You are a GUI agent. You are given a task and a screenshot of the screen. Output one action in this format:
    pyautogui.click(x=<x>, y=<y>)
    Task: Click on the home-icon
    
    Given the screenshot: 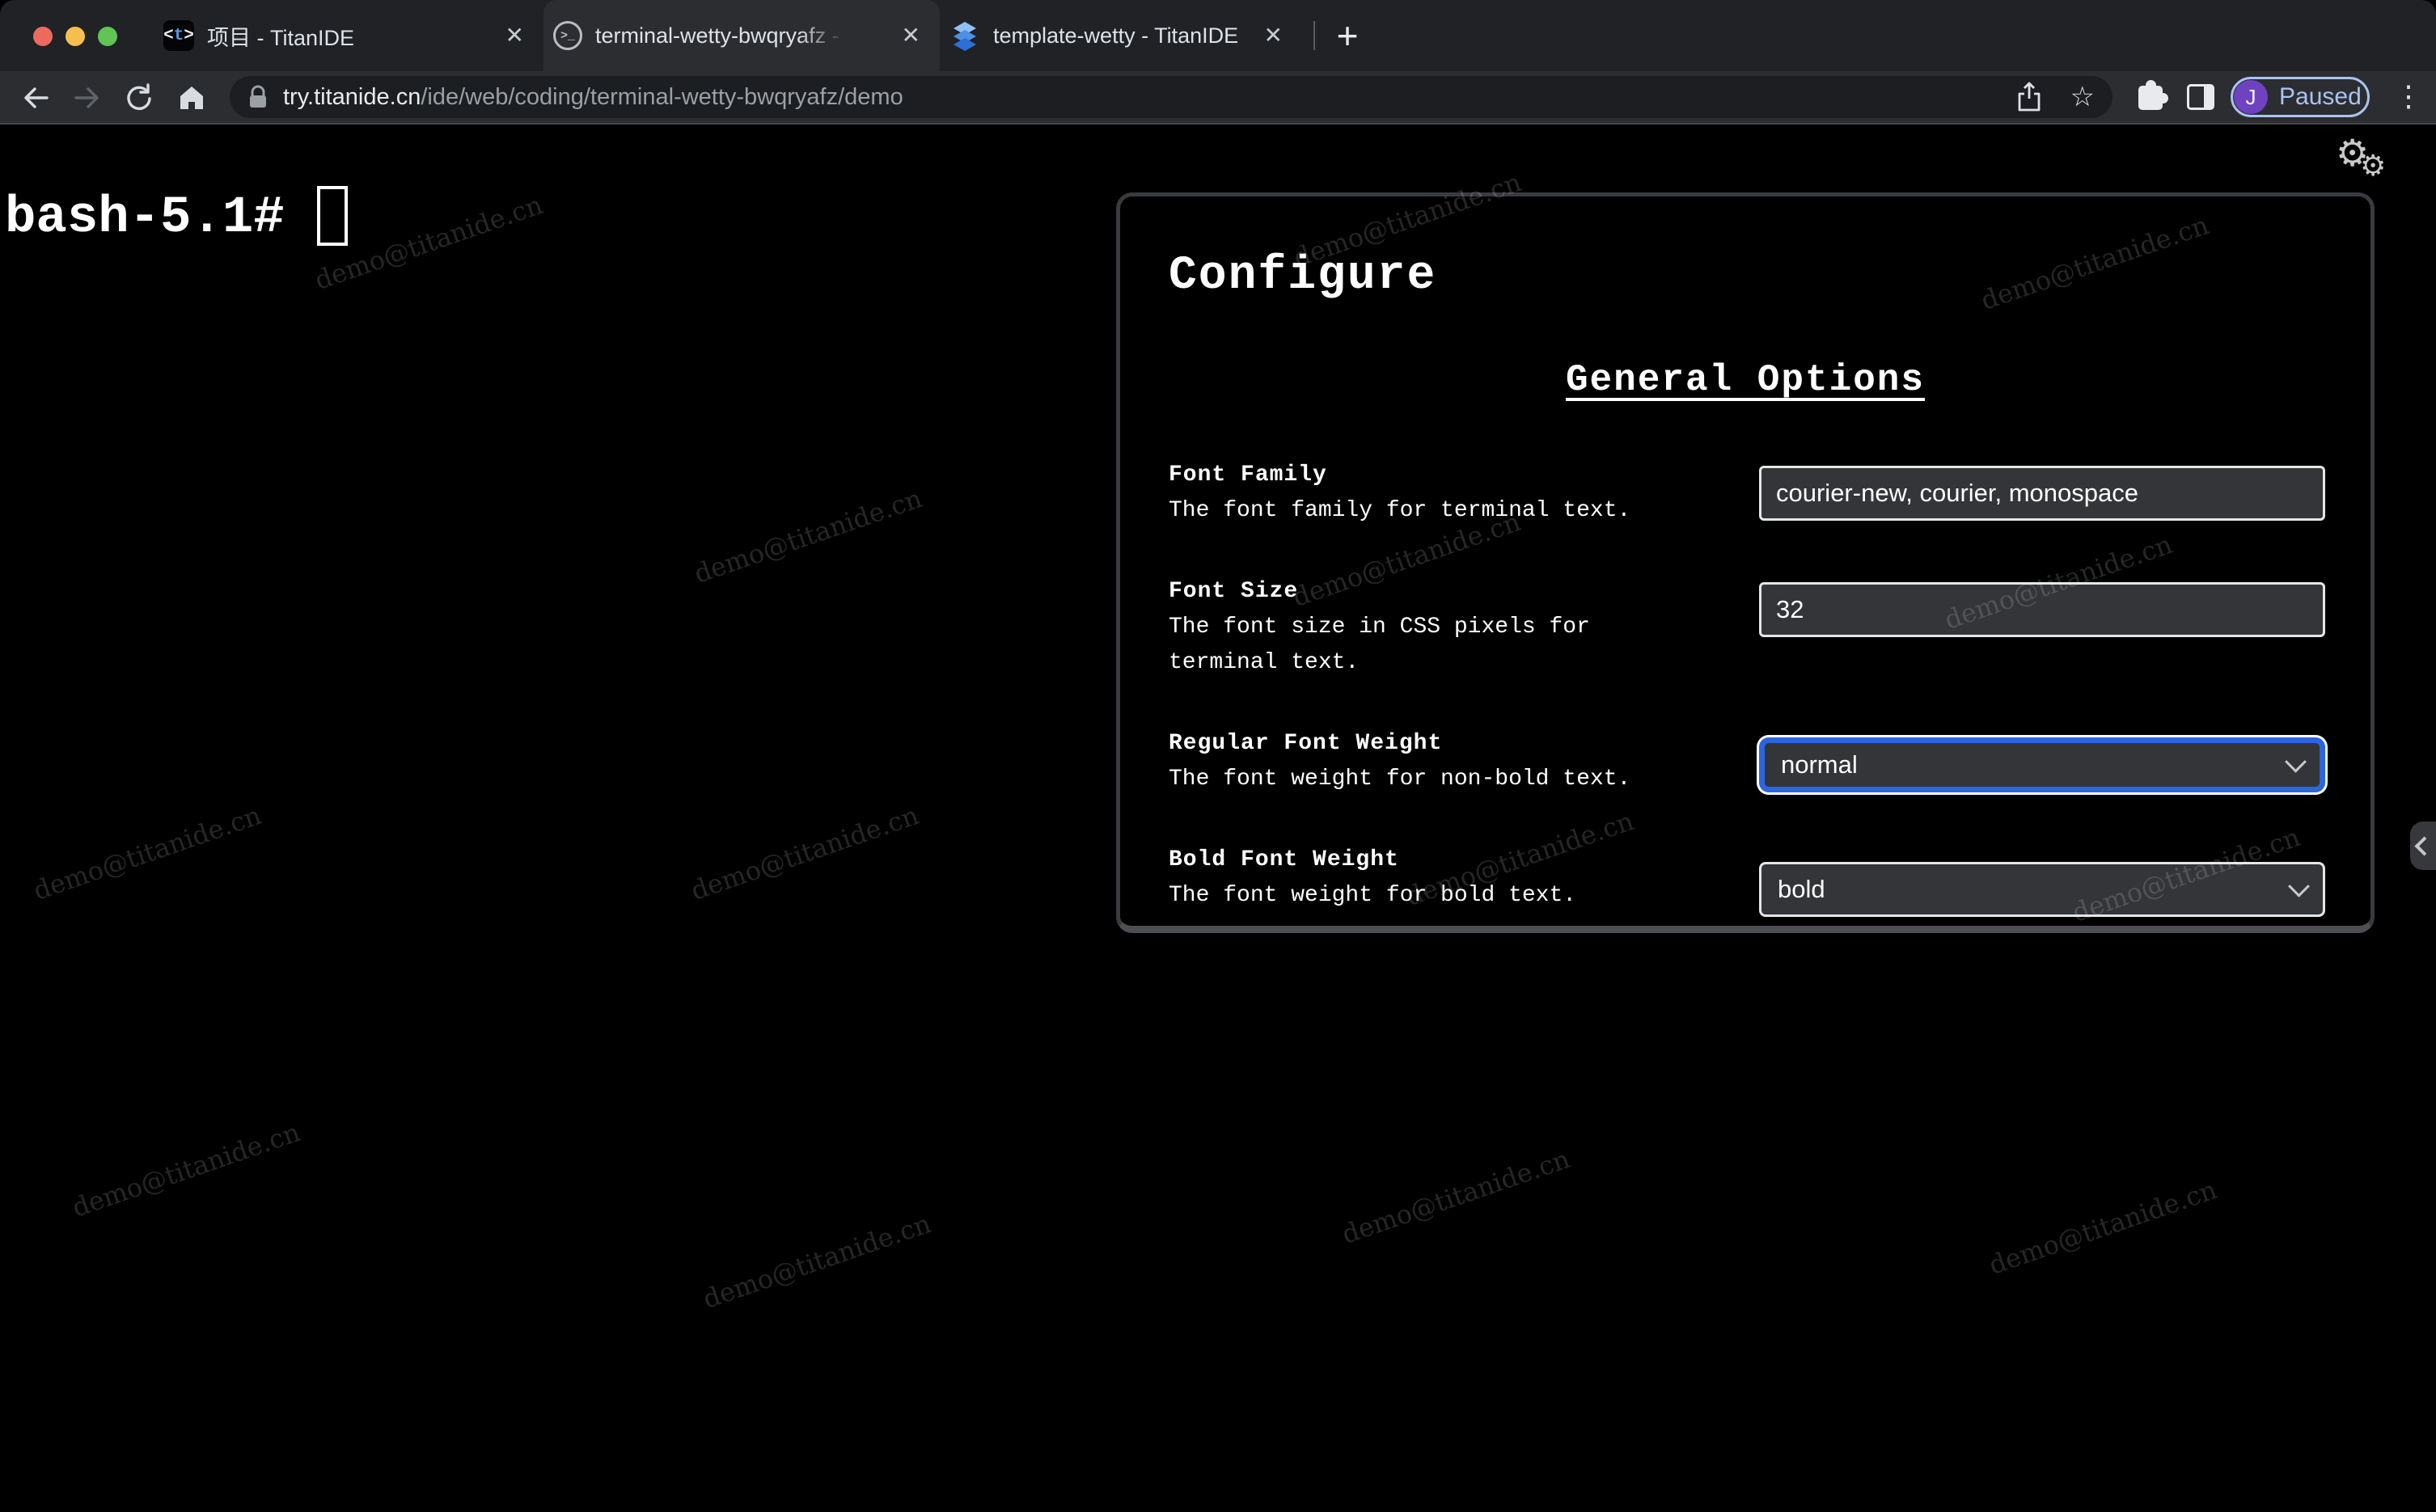 What is the action you would take?
    pyautogui.click(x=192, y=98)
    